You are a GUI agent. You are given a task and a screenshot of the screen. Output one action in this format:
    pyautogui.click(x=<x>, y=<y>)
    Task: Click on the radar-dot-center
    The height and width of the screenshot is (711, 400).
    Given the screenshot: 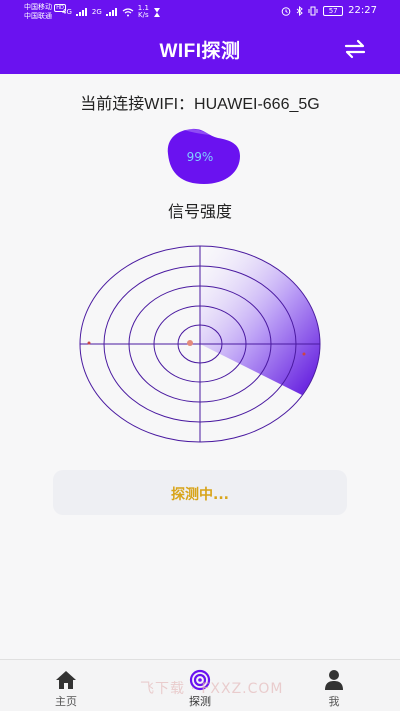 What is the action you would take?
    pyautogui.click(x=190, y=343)
    